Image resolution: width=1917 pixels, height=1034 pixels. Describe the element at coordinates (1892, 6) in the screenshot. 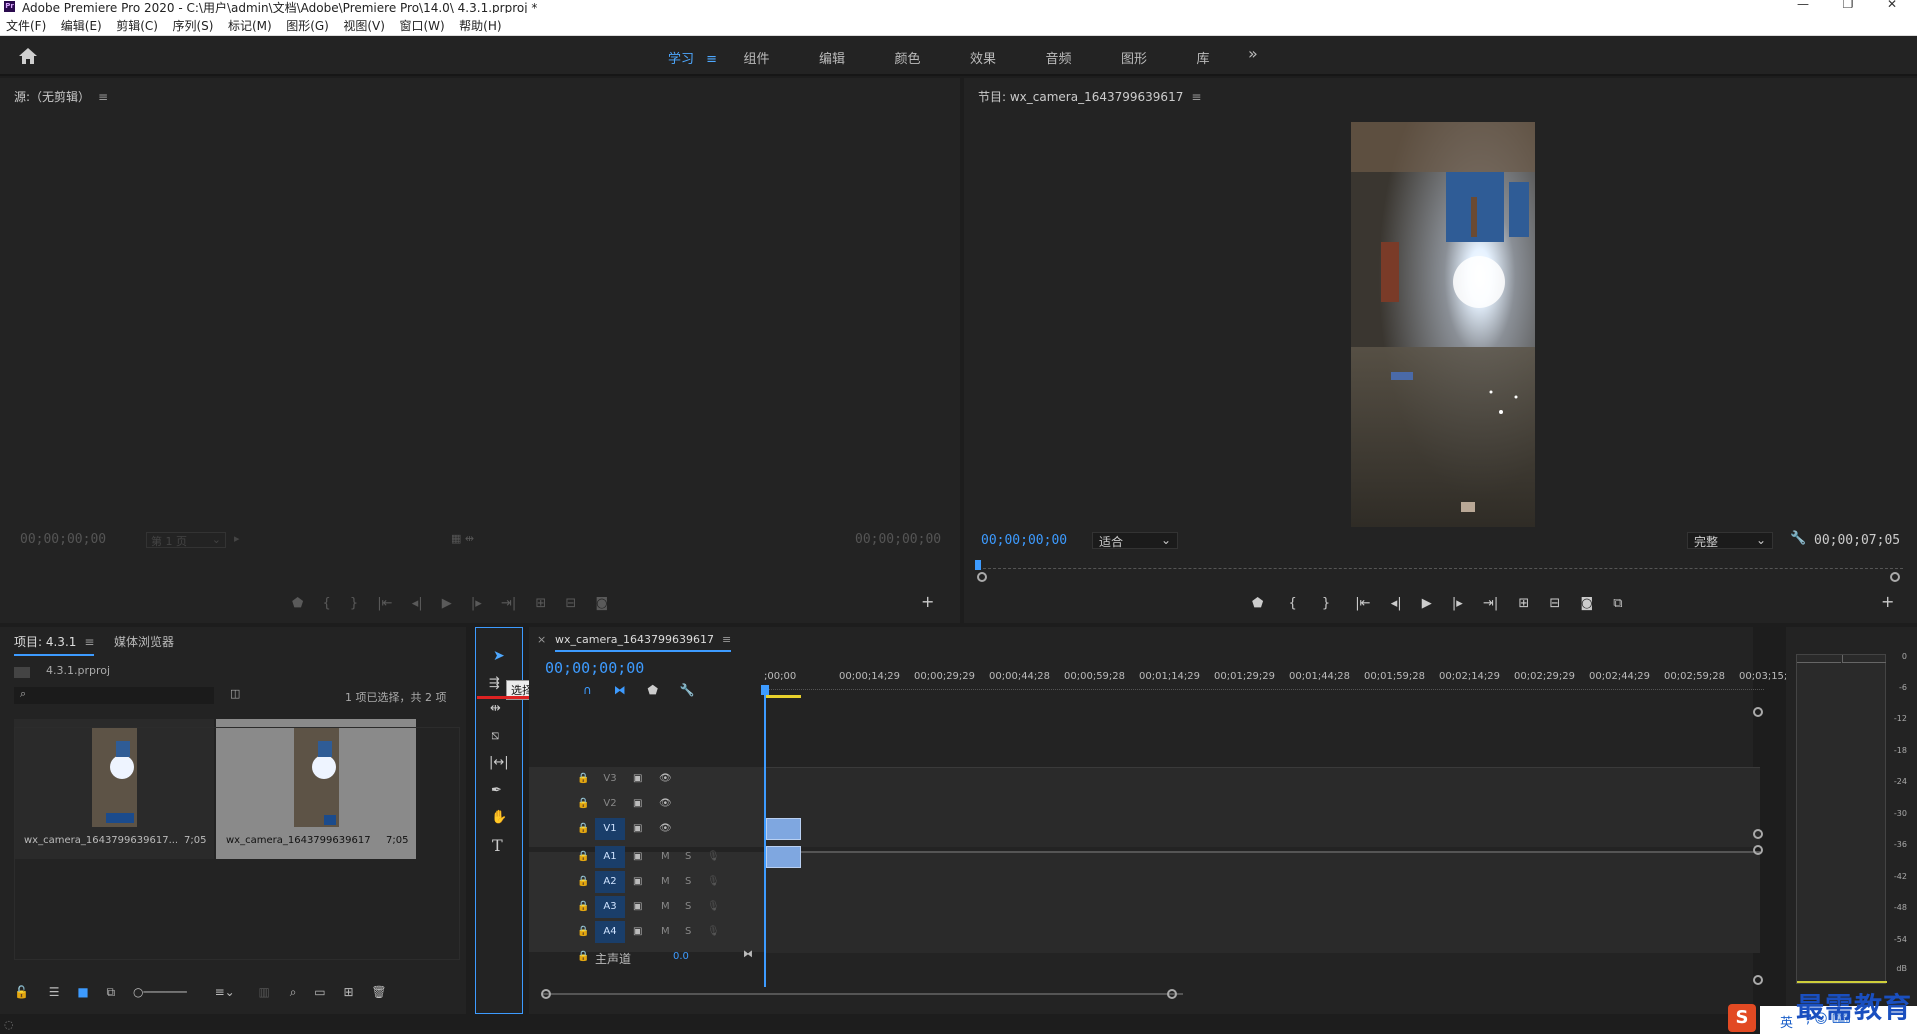

I see `close-button: ✕` at that location.